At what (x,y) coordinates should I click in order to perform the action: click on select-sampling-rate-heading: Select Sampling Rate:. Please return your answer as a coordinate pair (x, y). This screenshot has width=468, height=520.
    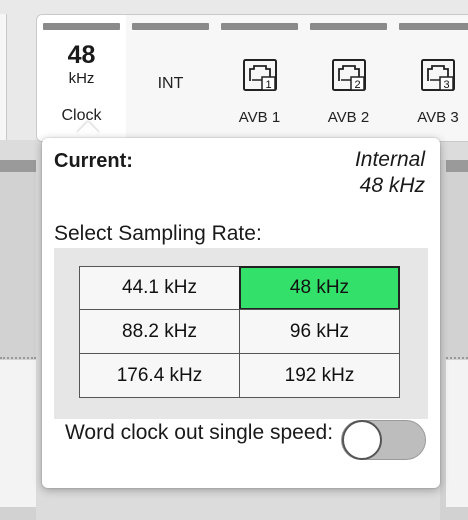
    Looking at the image, I should click on (158, 233).